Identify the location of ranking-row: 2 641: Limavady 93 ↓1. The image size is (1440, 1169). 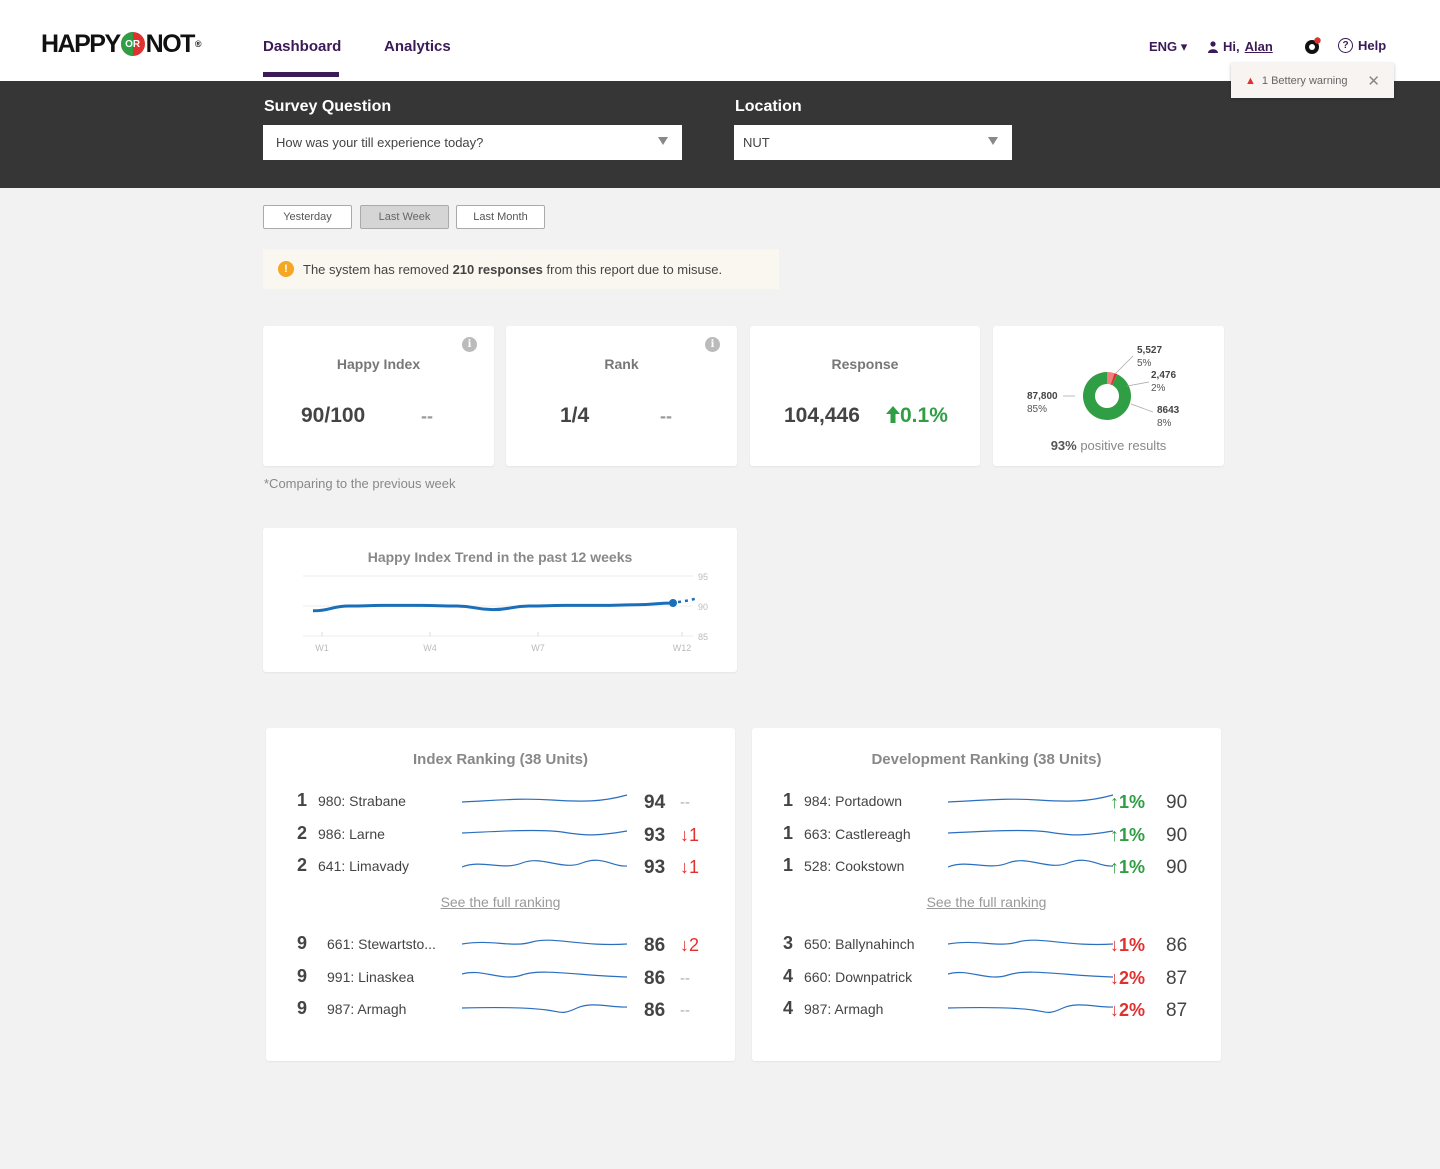
(500, 867).